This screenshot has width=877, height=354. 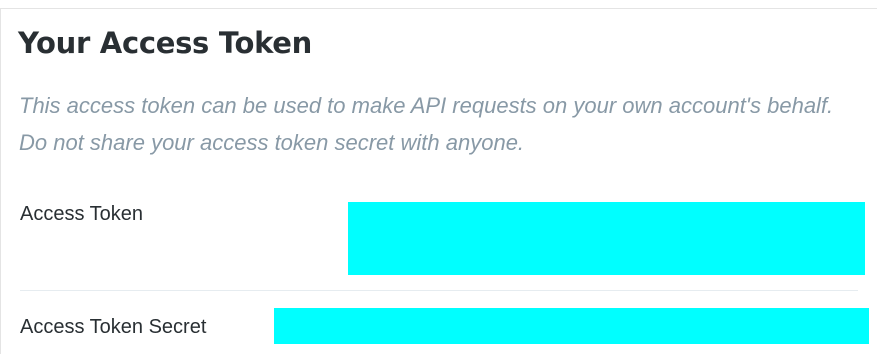 What do you see at coordinates (439, 290) in the screenshot?
I see `row-divider` at bounding box center [439, 290].